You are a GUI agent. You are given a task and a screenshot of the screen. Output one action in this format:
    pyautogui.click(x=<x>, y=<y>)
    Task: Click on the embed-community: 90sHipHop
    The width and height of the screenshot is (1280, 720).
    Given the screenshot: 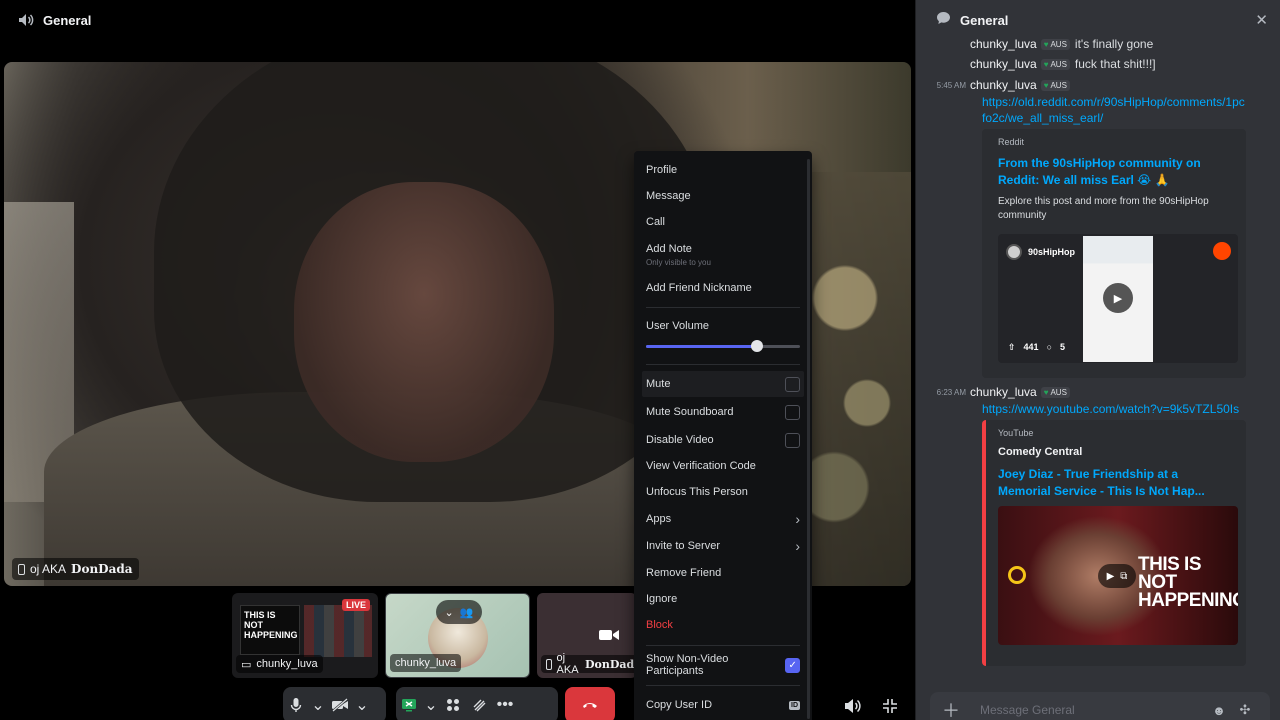 What is the action you would take?
    pyautogui.click(x=1040, y=252)
    